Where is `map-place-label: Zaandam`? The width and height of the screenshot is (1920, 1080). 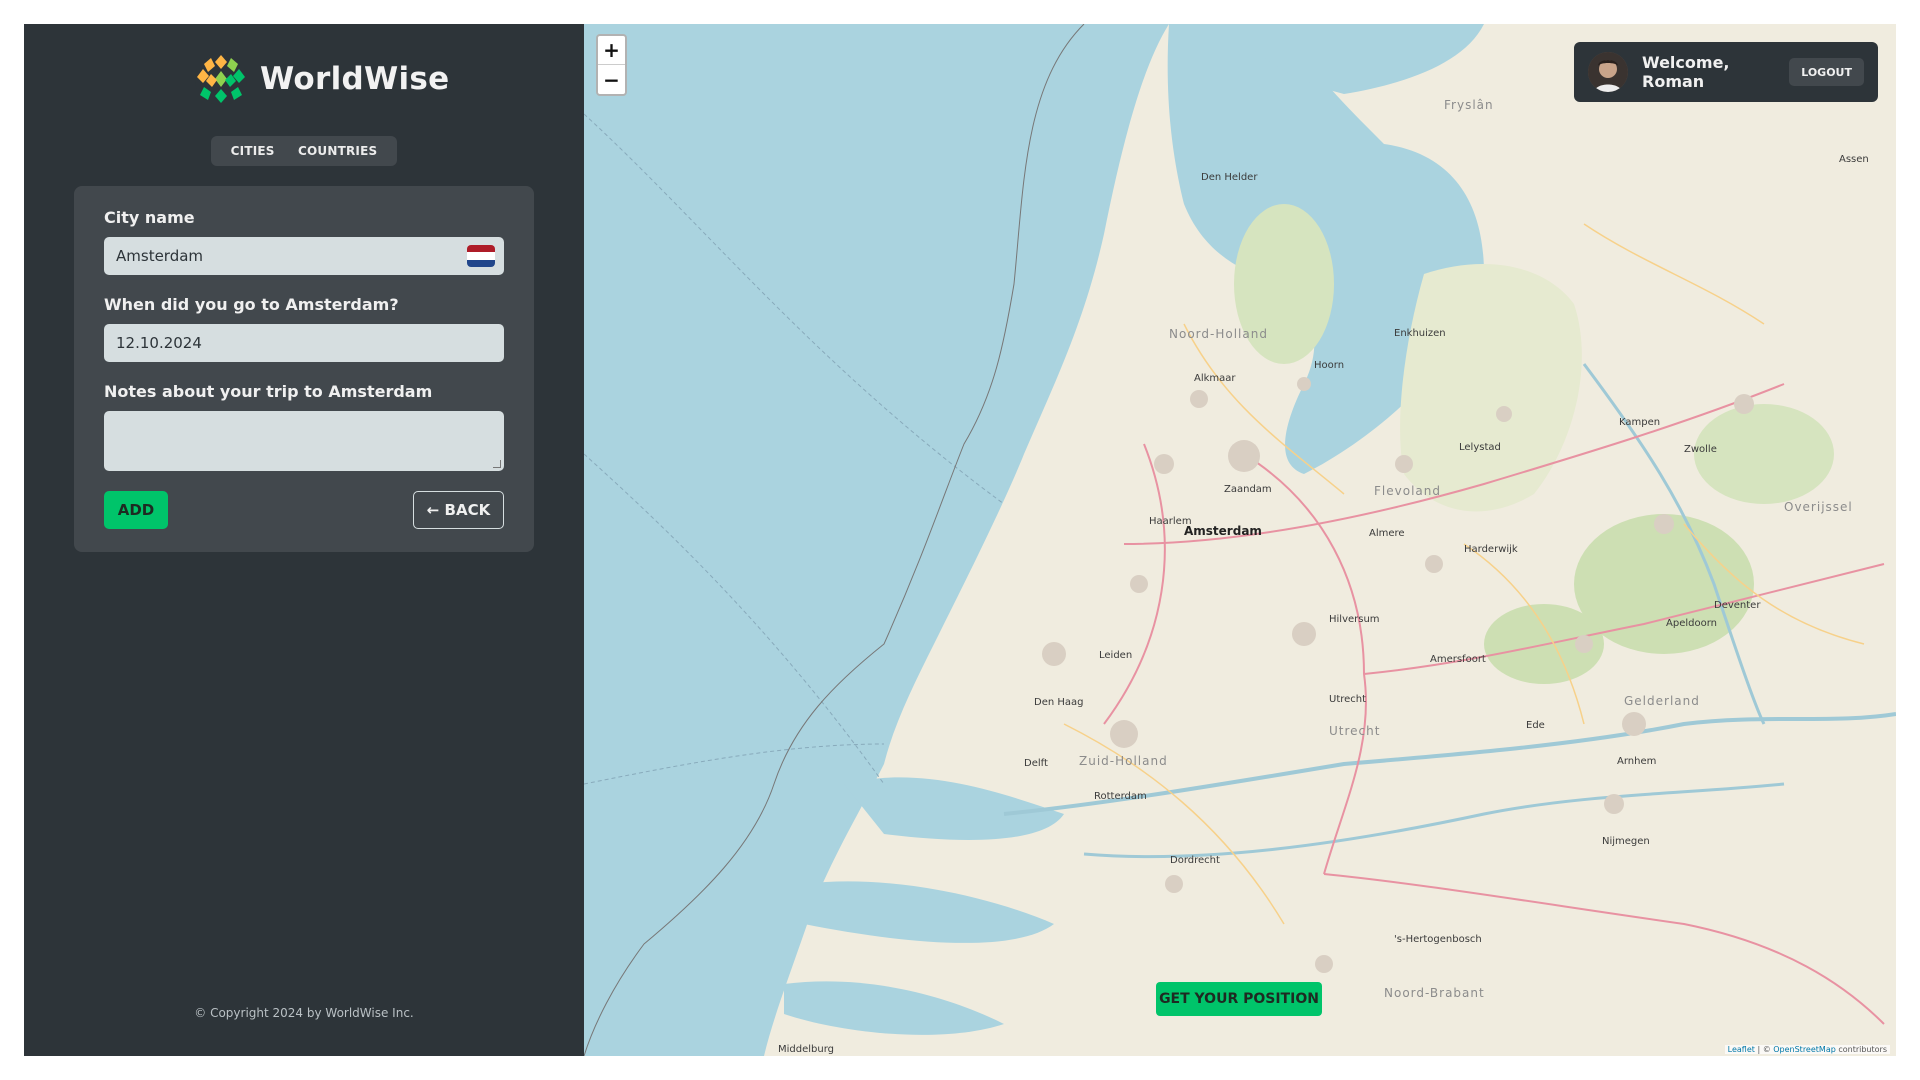 map-place-label: Zaandam is located at coordinates (1248, 489).